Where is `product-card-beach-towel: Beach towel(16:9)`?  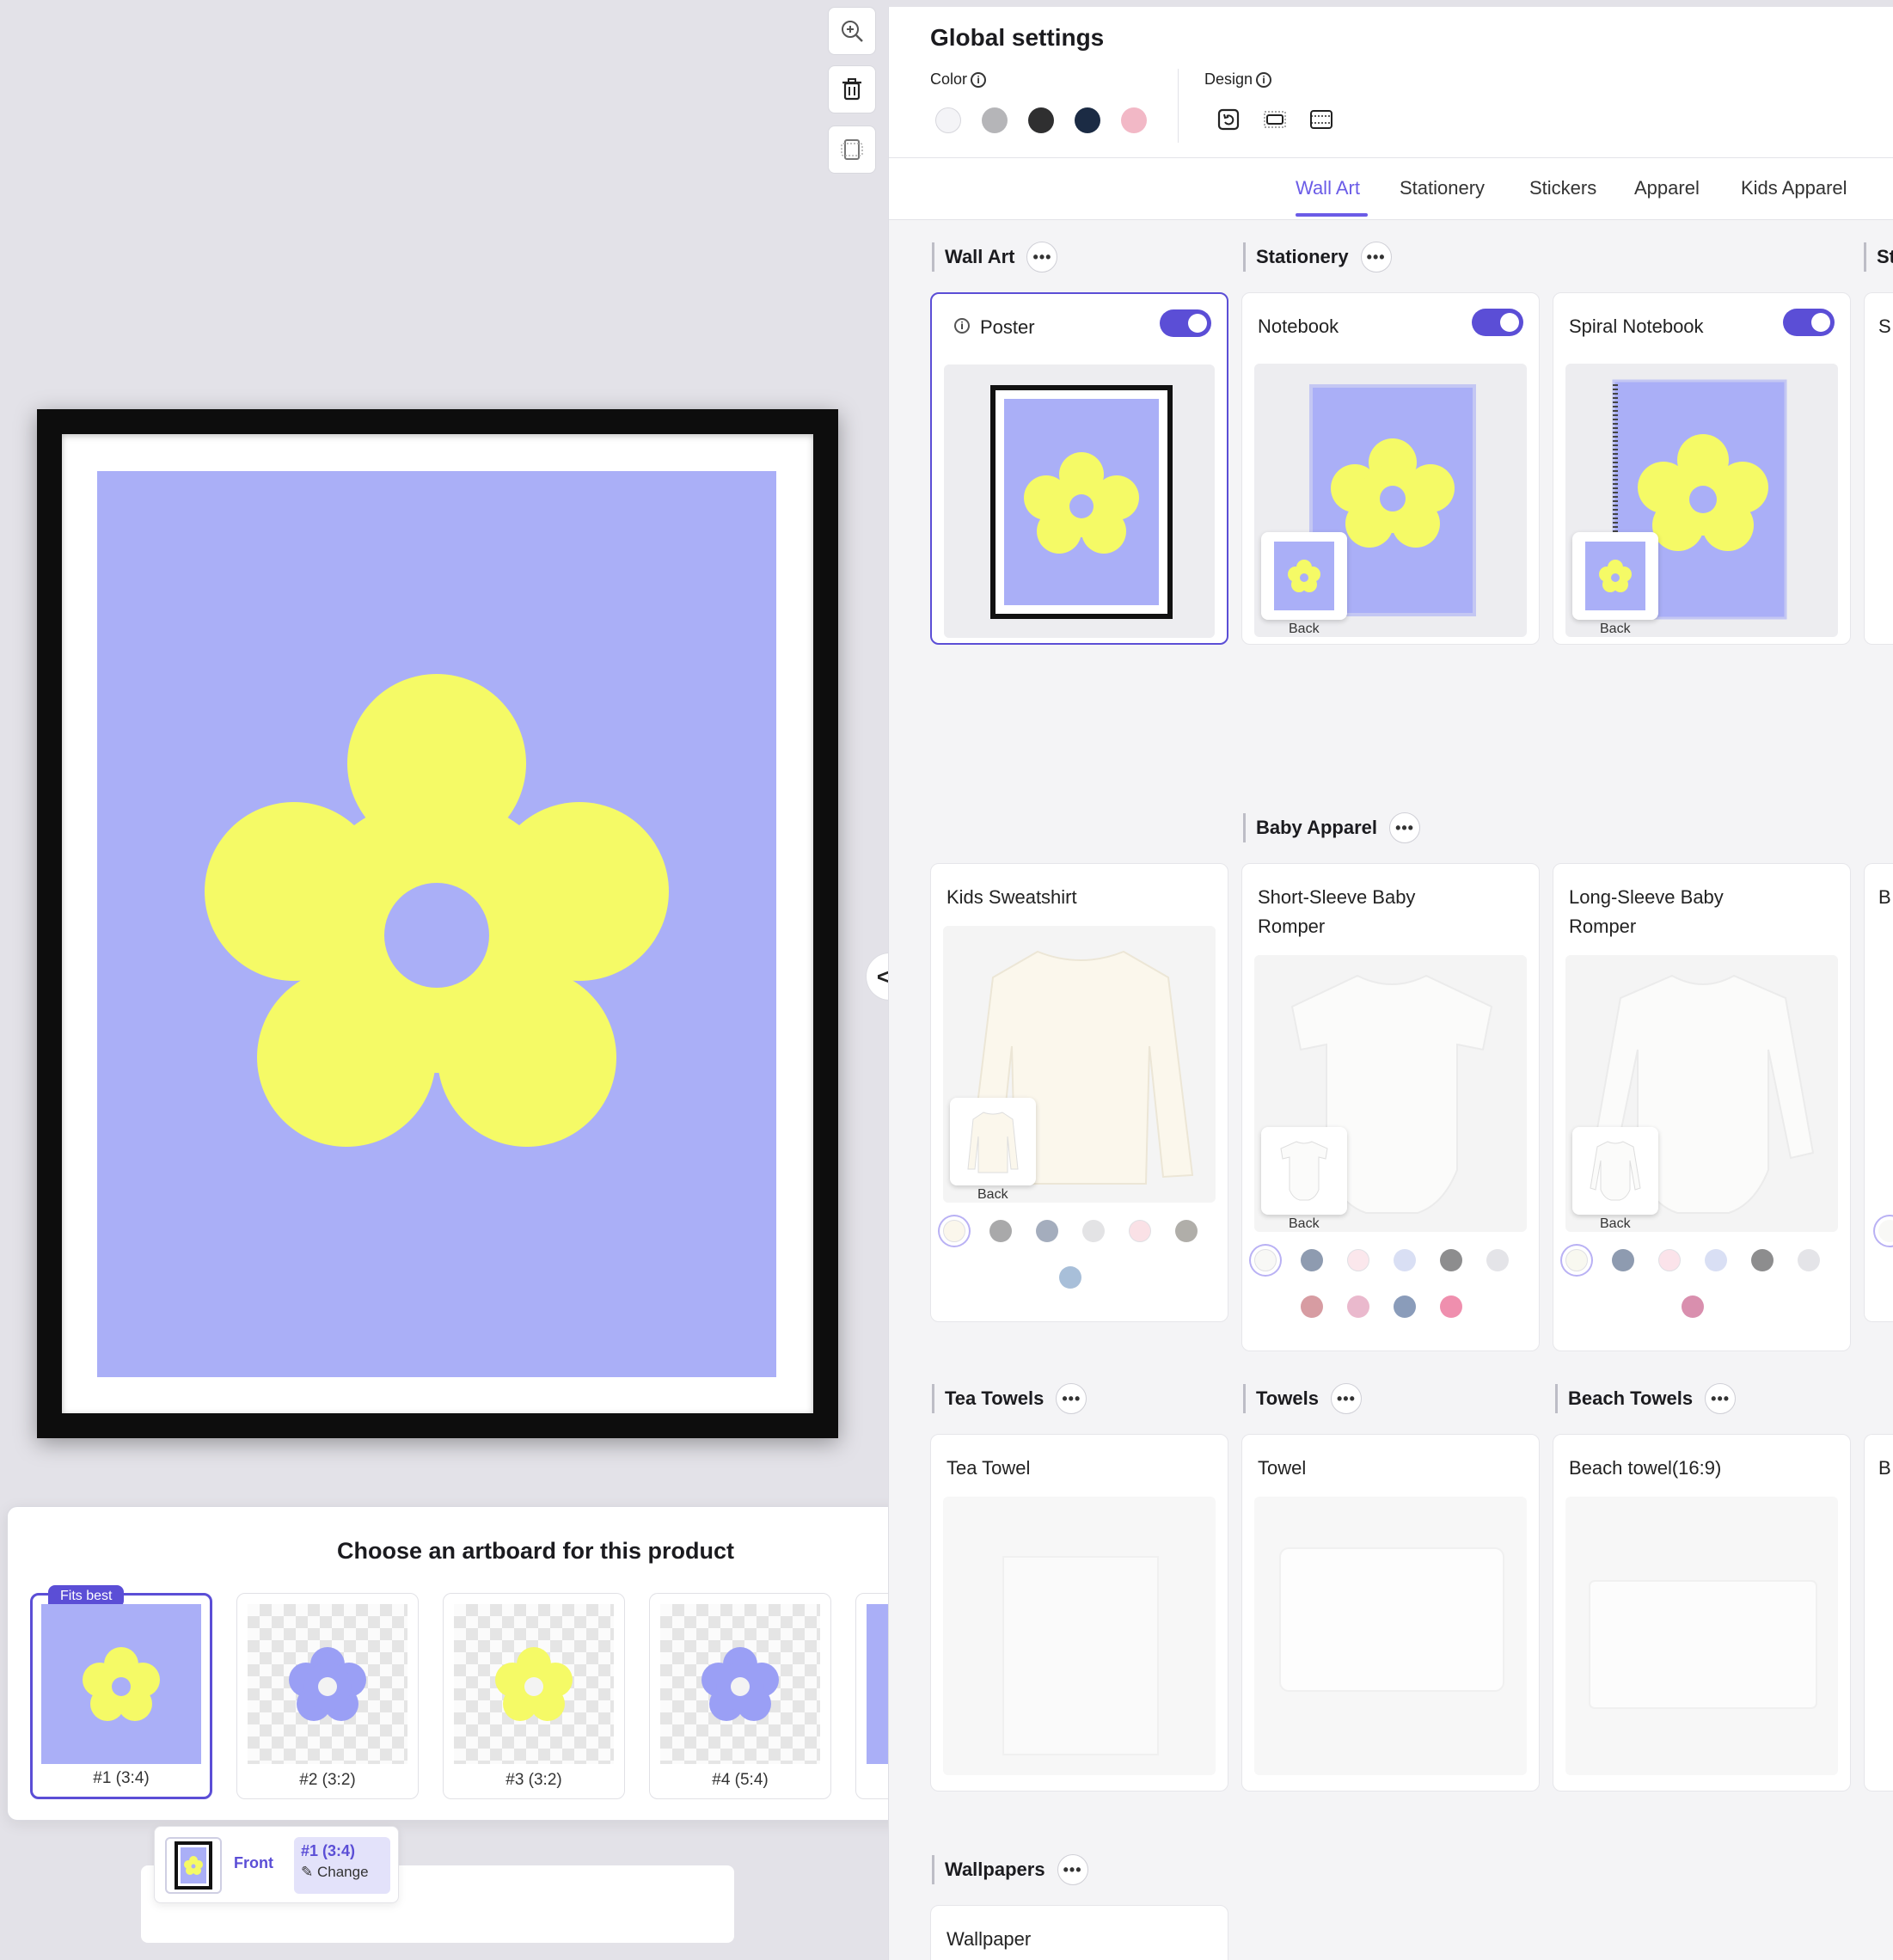
product-card-beach-towel: Beach towel(16:9) is located at coordinates (1702, 1613).